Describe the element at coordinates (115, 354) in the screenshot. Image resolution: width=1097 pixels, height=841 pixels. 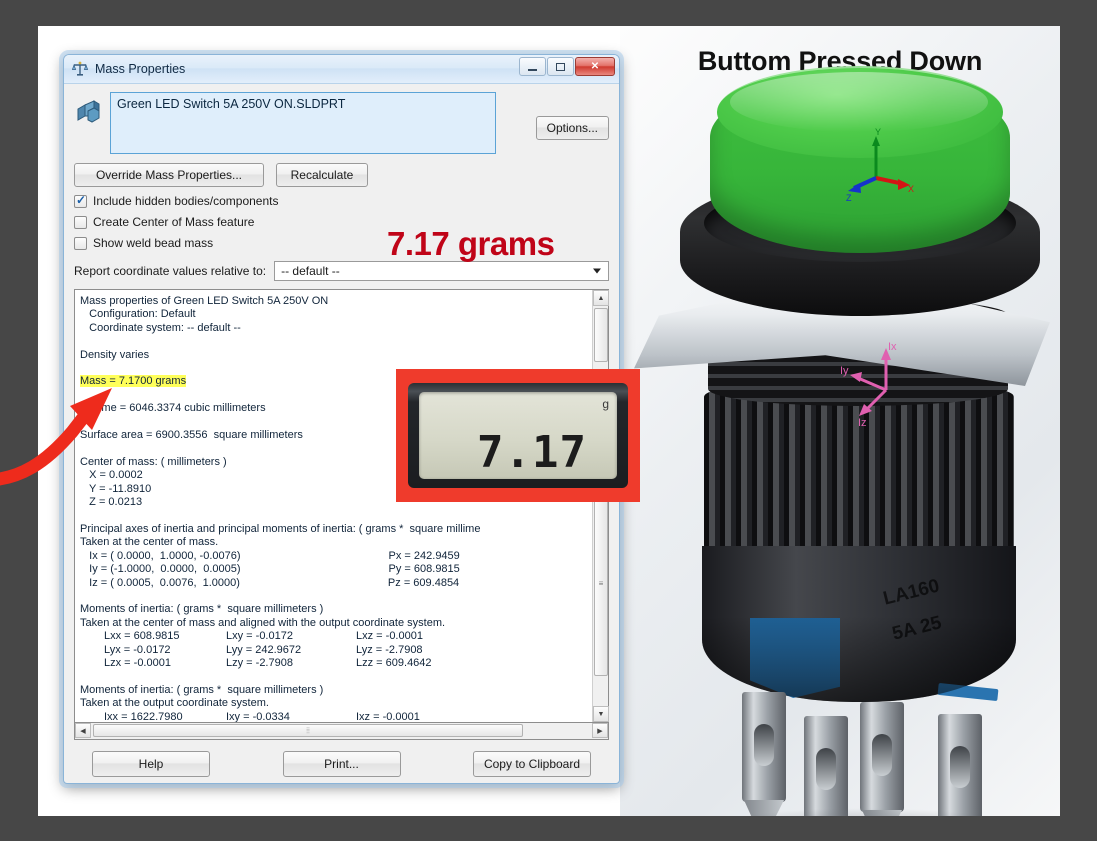
I see `results-density: Density varies` at that location.